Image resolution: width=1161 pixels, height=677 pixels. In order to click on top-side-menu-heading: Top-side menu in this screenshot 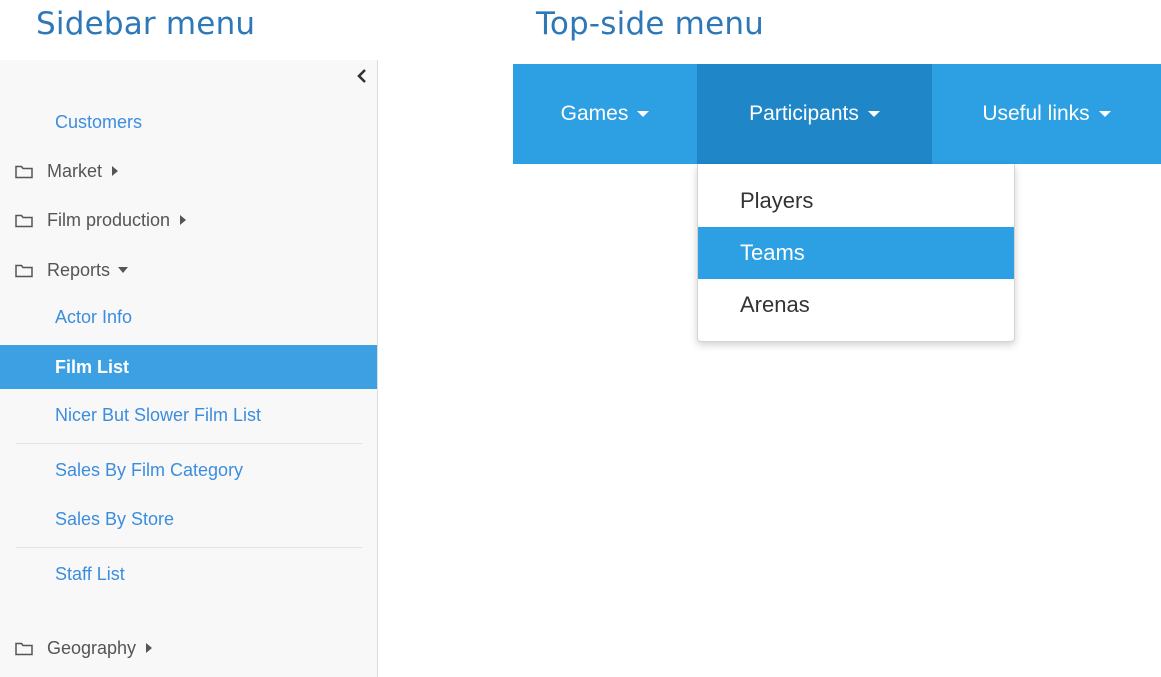, I will do `click(650, 24)`.